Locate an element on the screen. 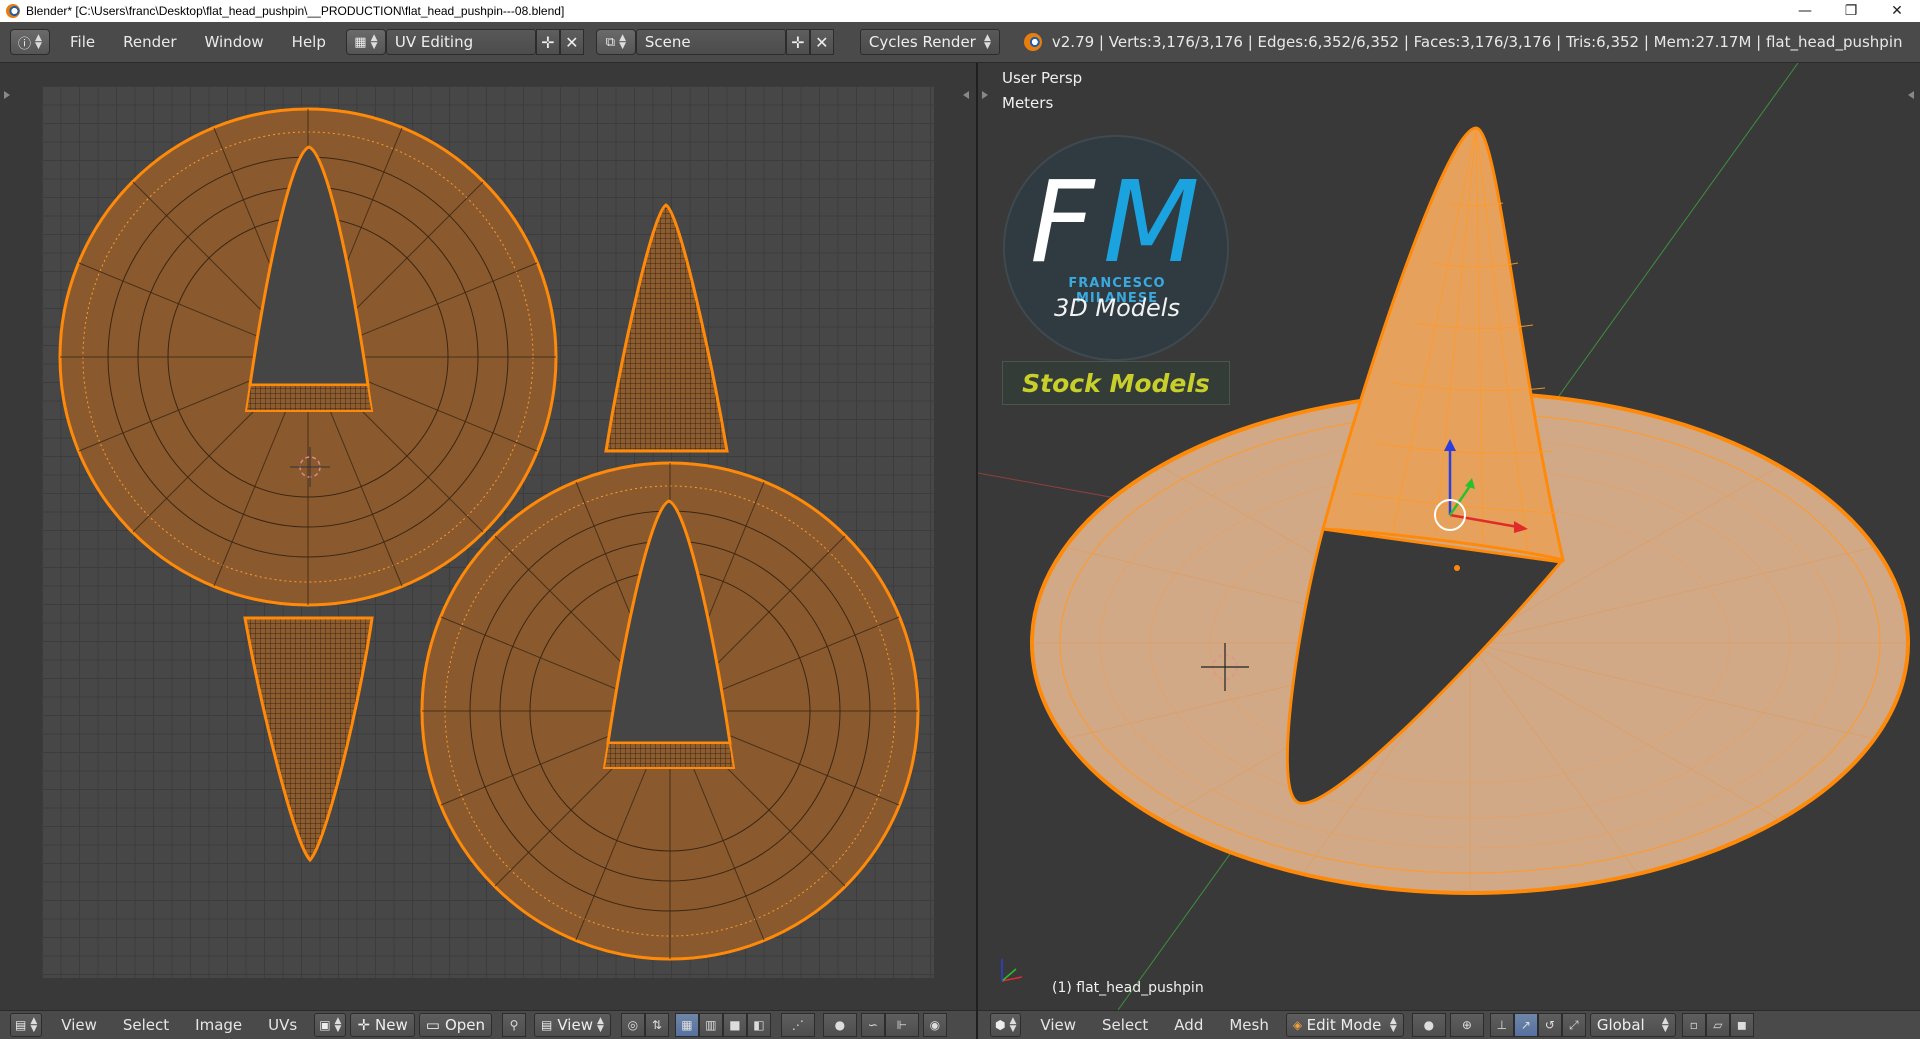  editor-type-button: ⬢ ▲ ▼ is located at coordinates (1006, 1025).